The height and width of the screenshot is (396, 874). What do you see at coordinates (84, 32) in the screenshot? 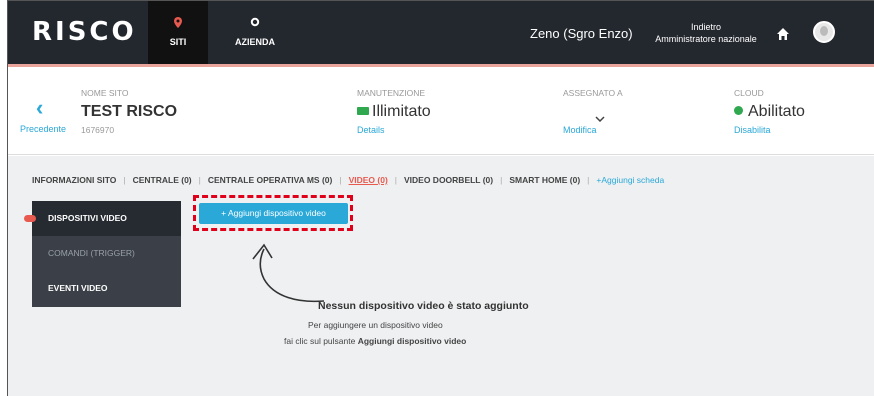
I see `risco-logo: RISCO` at bounding box center [84, 32].